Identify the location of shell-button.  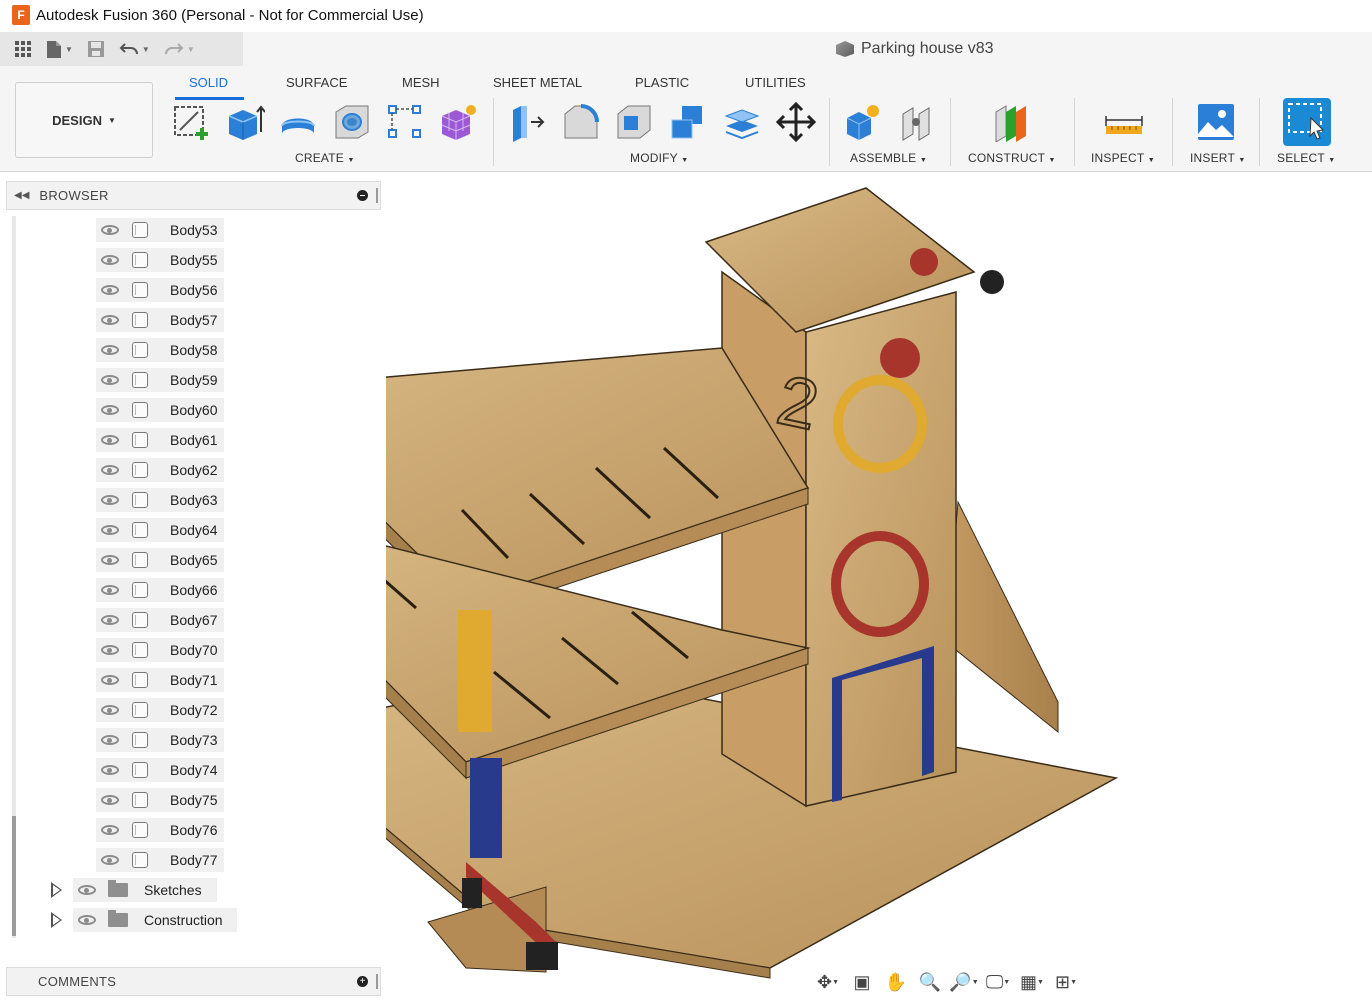
(634, 122).